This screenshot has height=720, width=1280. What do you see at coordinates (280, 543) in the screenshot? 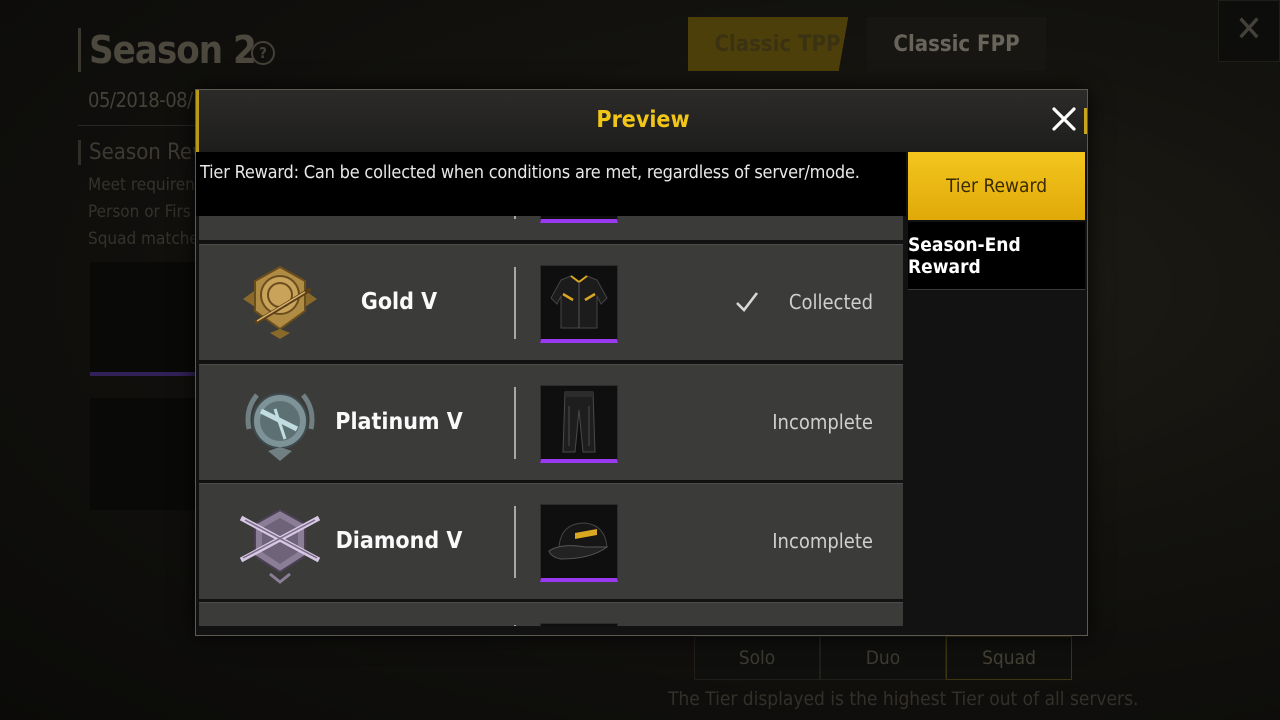
I see `diamond-tier-badge-icon` at bounding box center [280, 543].